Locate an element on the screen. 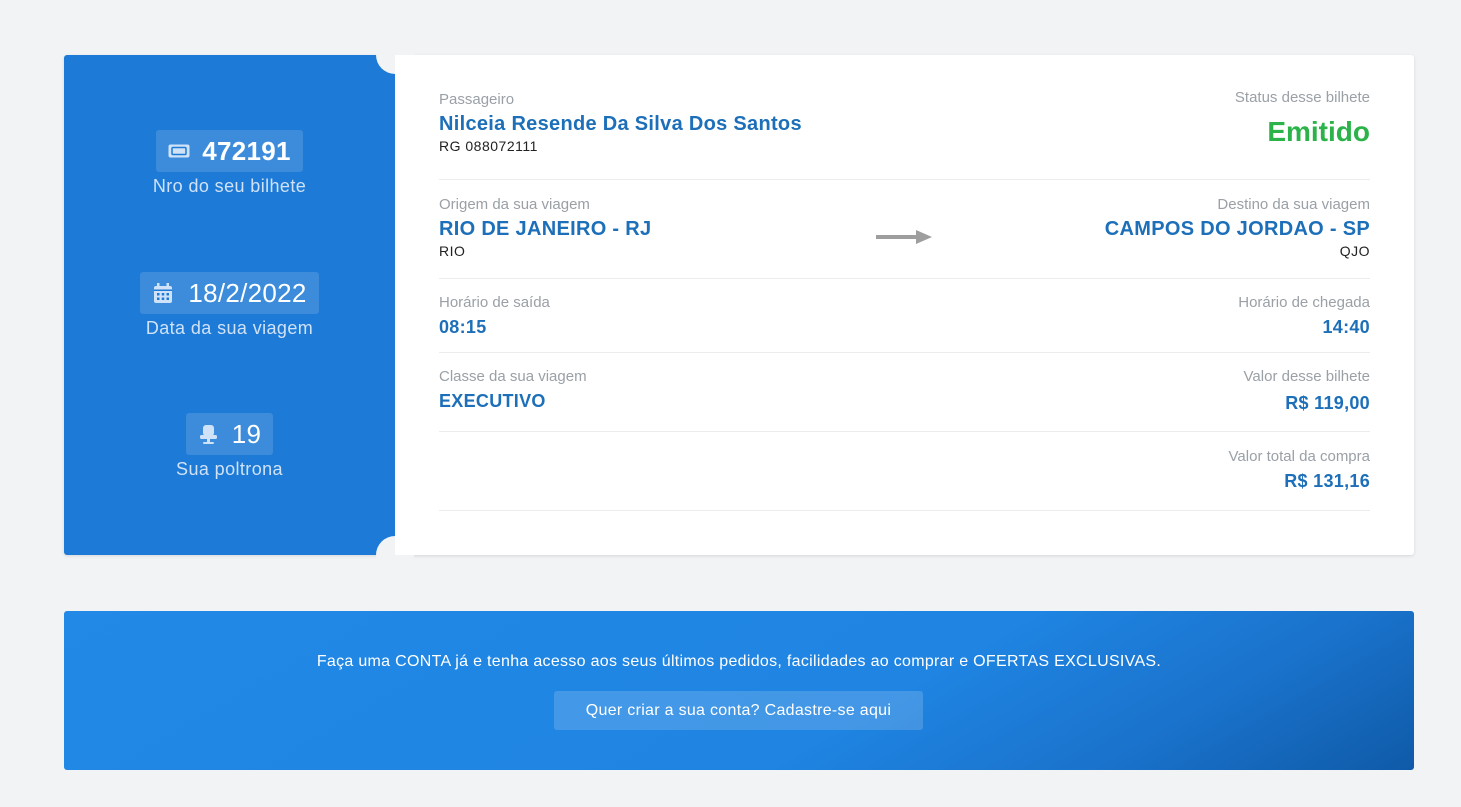  calendar-icon is located at coordinates (163, 293).